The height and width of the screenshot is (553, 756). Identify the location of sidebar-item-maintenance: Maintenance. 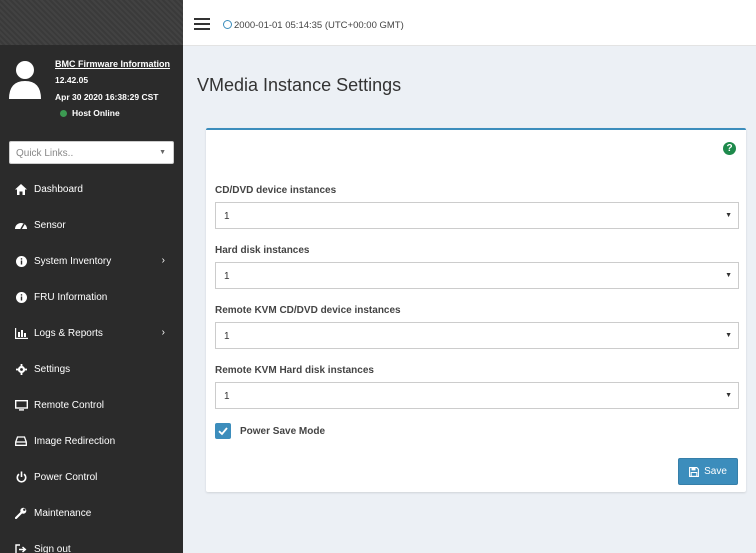
(91, 513).